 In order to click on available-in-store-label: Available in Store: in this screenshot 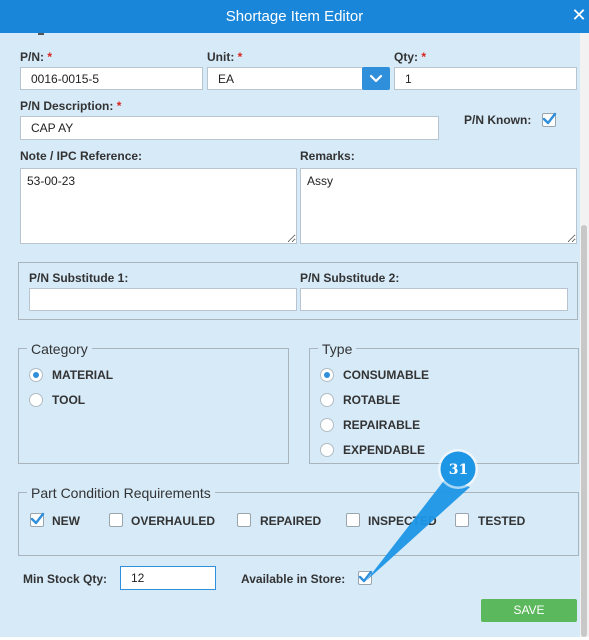, I will do `click(293, 579)`.